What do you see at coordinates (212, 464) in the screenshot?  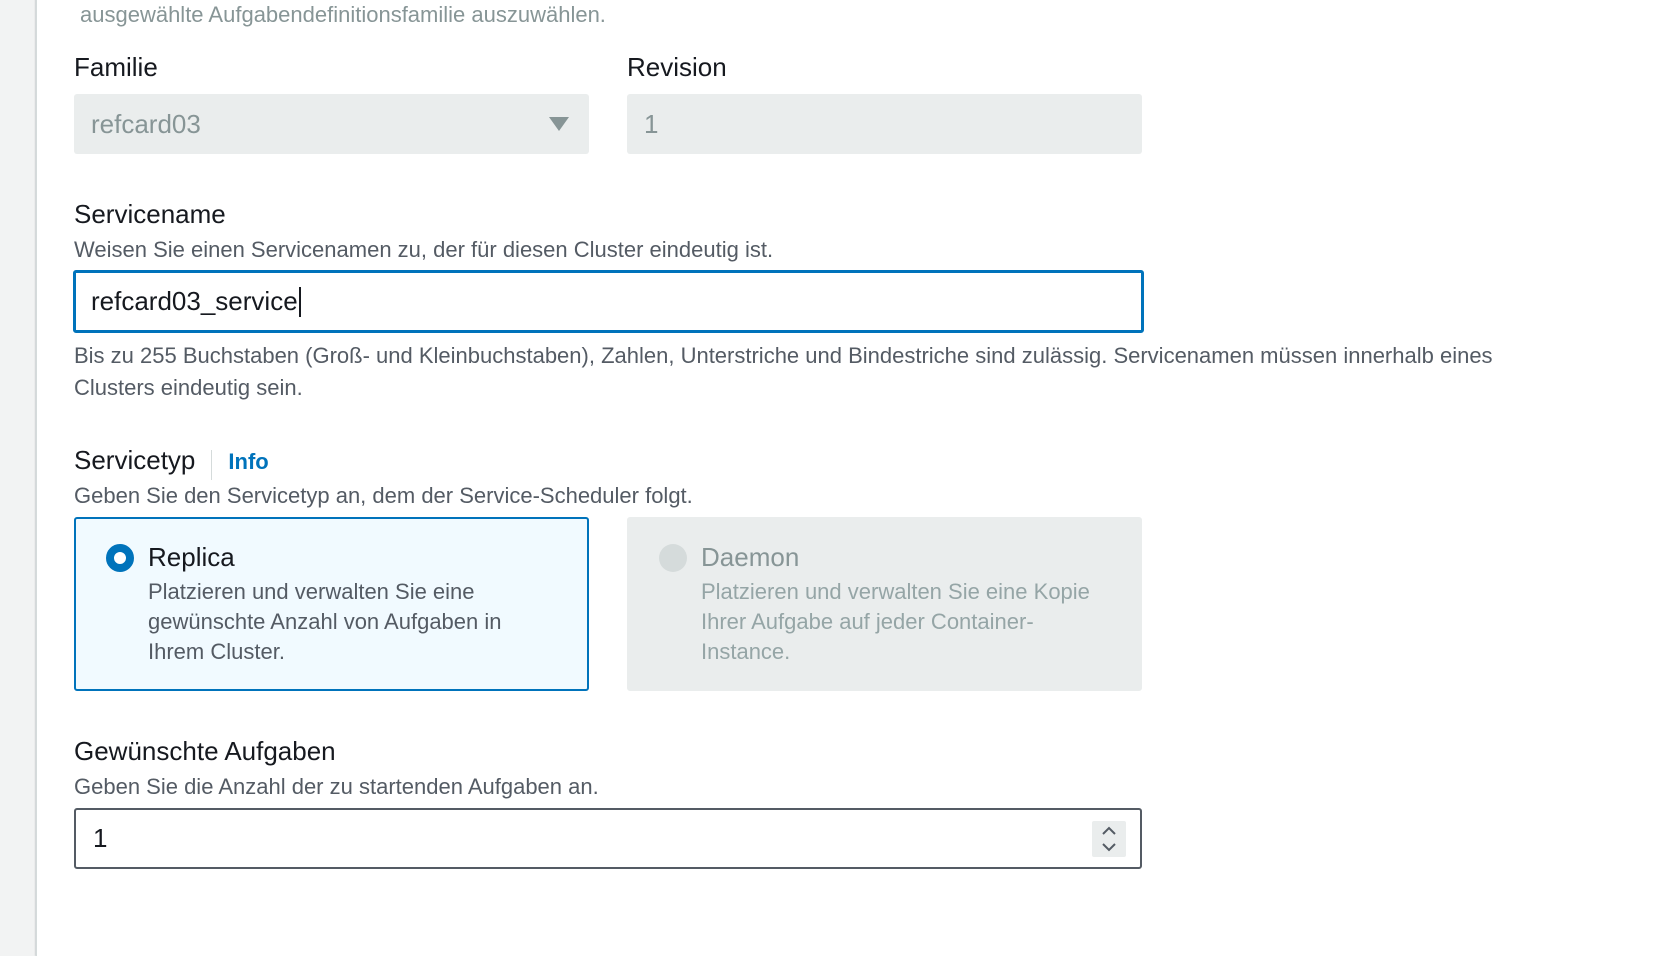 I see `header-divider` at bounding box center [212, 464].